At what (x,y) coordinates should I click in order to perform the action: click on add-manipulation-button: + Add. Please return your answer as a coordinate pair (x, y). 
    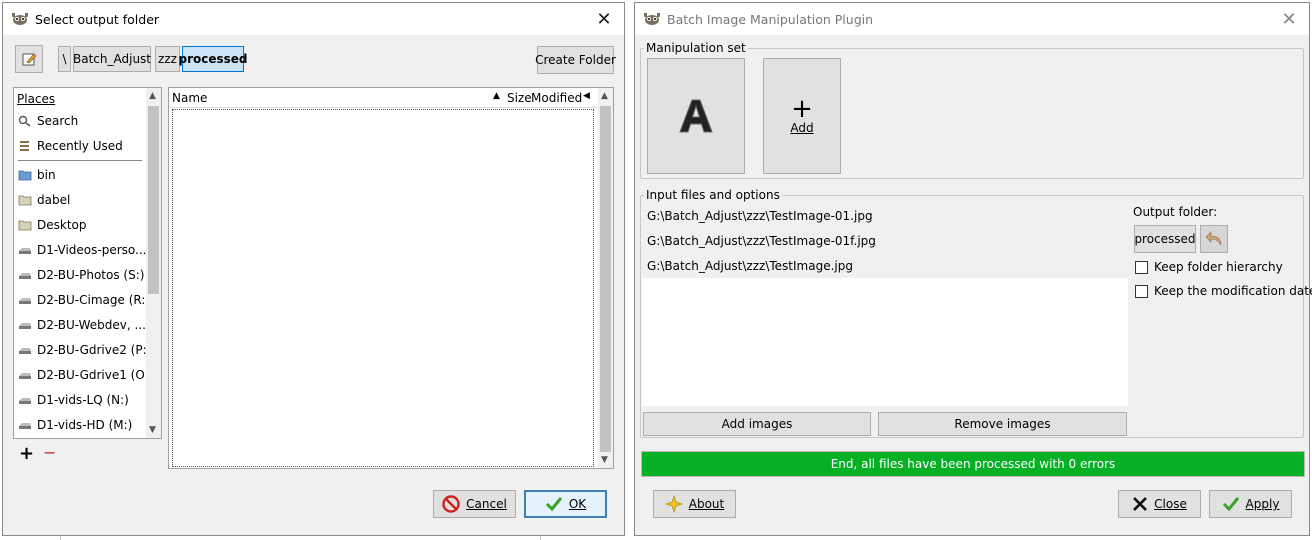
    Looking at the image, I should click on (802, 116).